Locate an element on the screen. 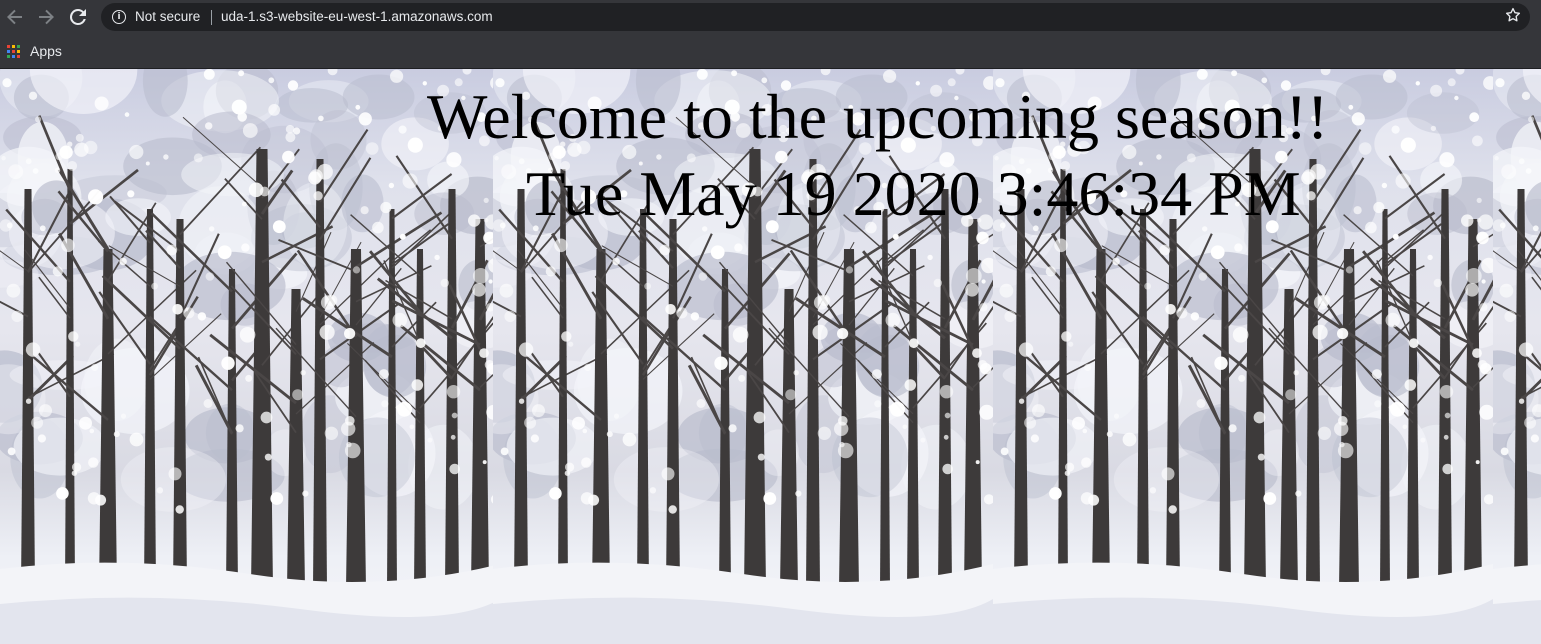 The height and width of the screenshot is (644, 1541). forward-button is located at coordinates (46, 17).